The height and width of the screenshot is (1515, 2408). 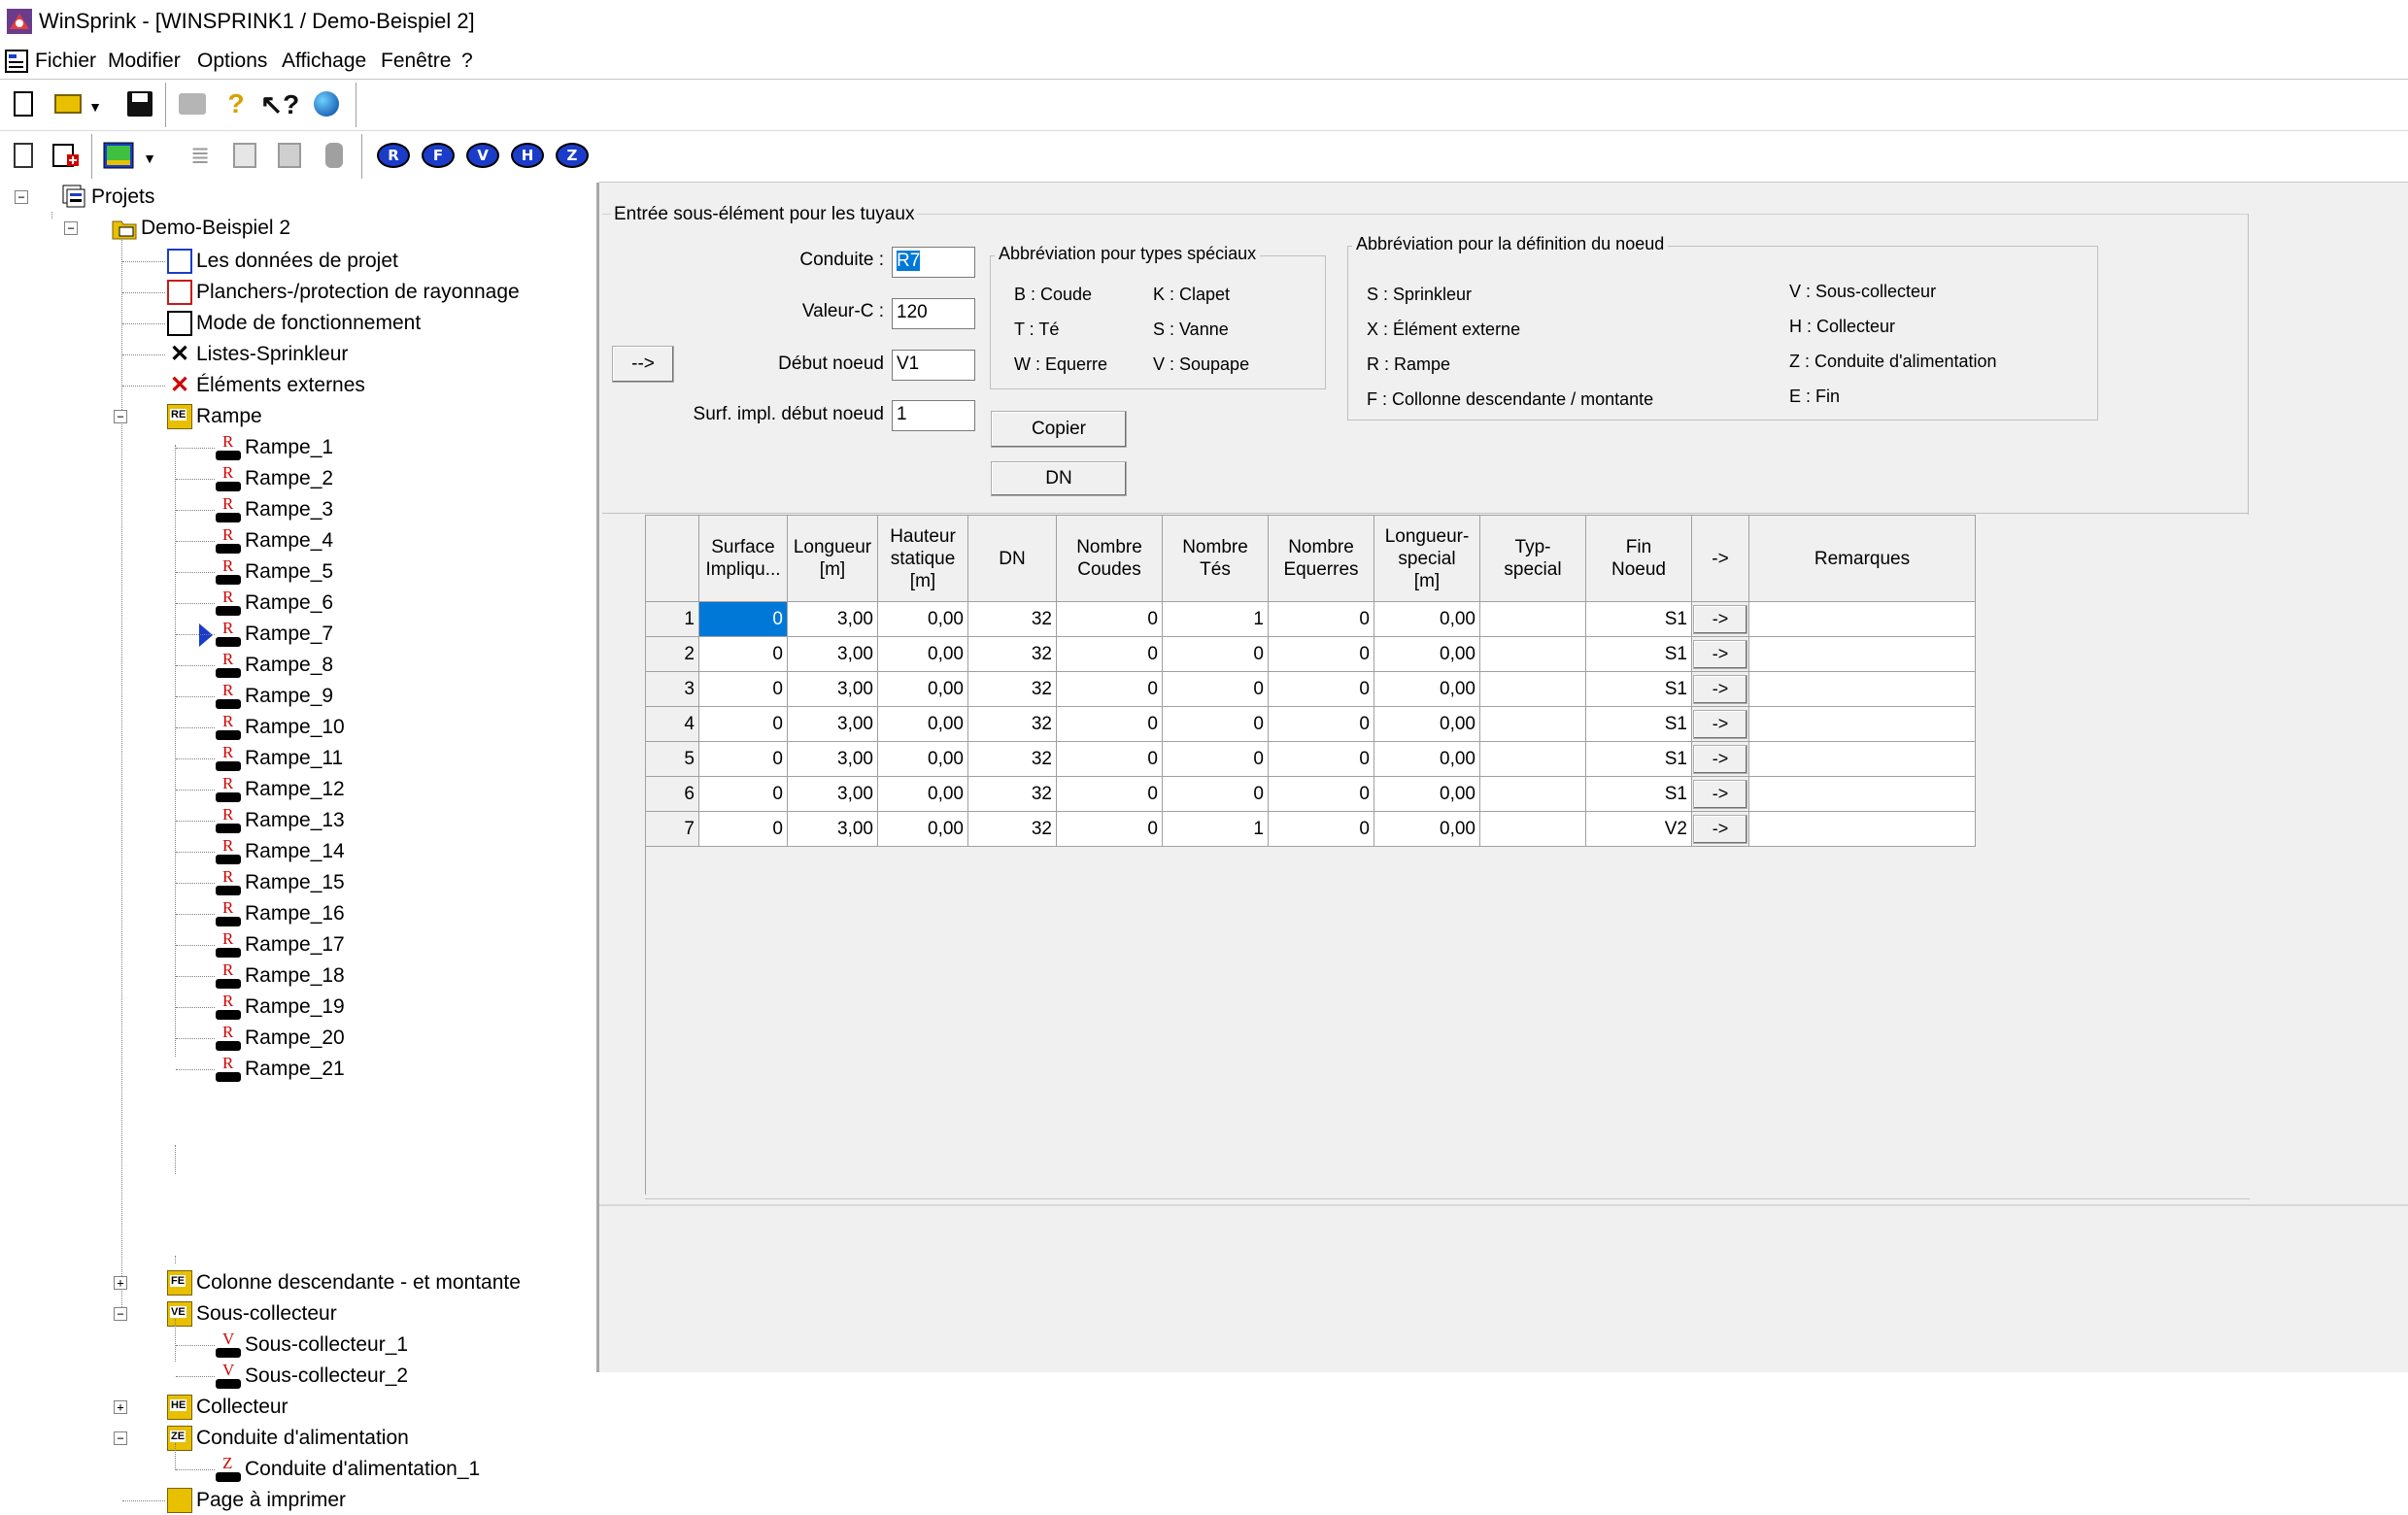 What do you see at coordinates (274, 696) in the screenshot?
I see `tree-item-rampe: R Rampe_9` at bounding box center [274, 696].